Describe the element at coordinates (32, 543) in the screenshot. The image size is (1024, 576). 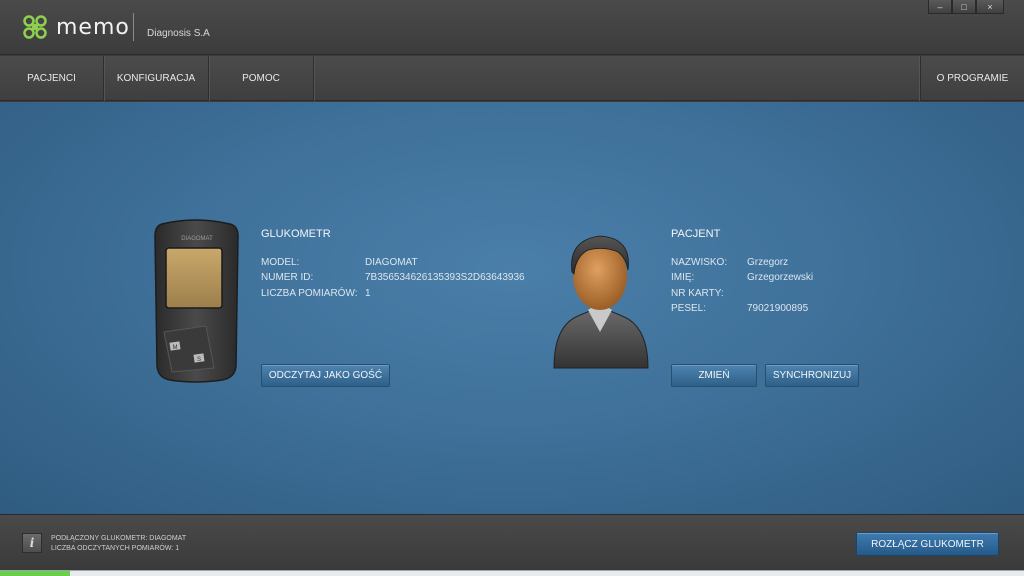
I see `info-icon: i` at that location.